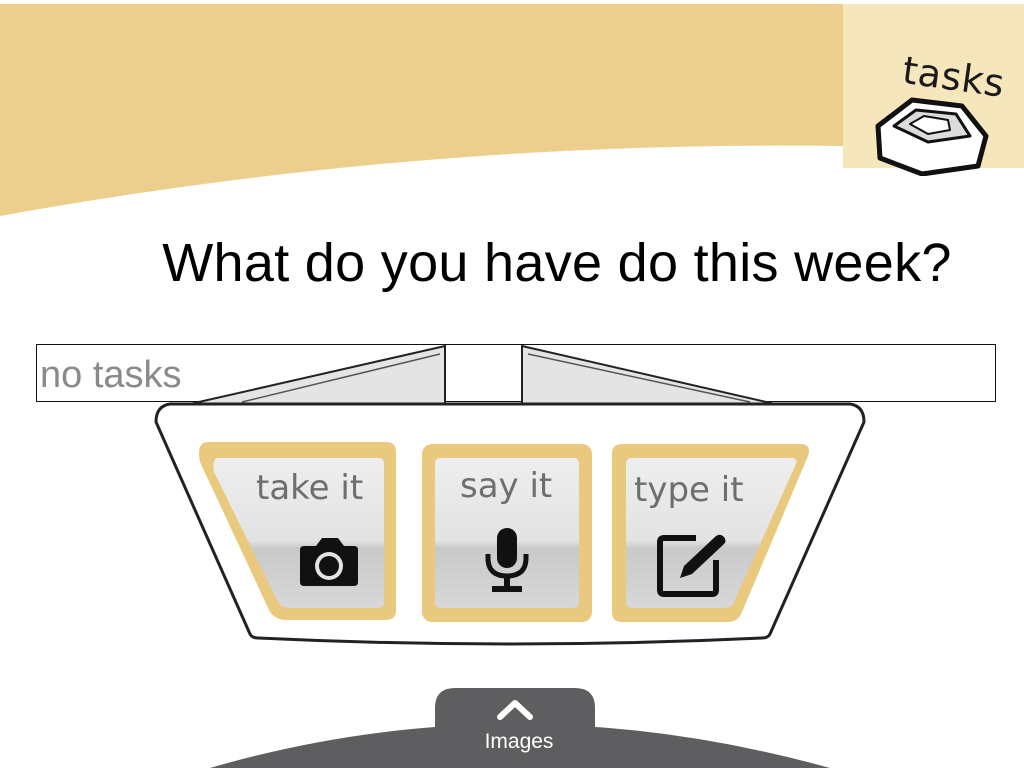 The height and width of the screenshot is (768, 1024). What do you see at coordinates (691, 565) in the screenshot?
I see `edit-note-icon` at bounding box center [691, 565].